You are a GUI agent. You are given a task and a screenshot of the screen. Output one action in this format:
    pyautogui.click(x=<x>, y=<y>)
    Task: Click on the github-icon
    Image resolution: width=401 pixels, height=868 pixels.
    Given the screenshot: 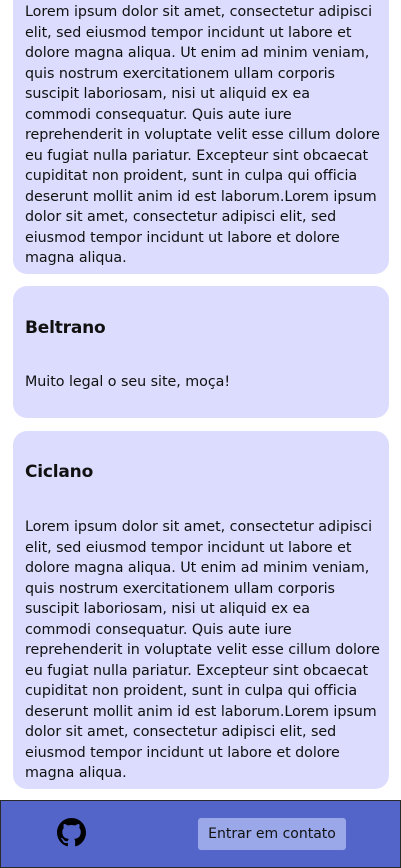 What is the action you would take?
    pyautogui.click(x=71, y=832)
    